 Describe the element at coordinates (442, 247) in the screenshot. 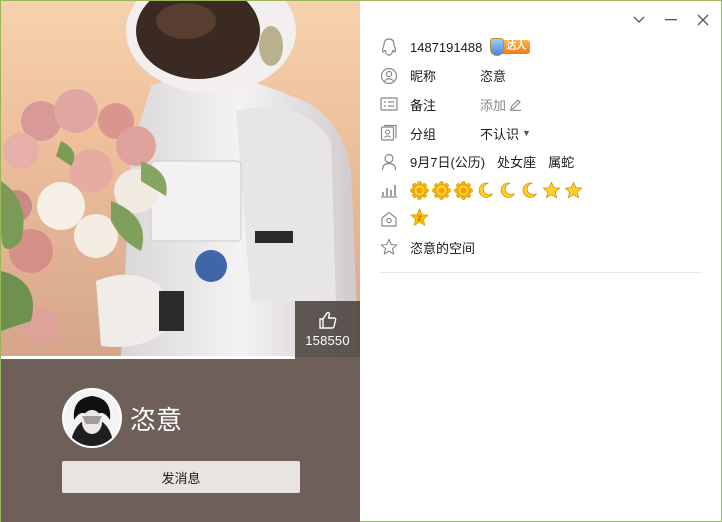

I see `qzone-link: 恣意的空间` at that location.